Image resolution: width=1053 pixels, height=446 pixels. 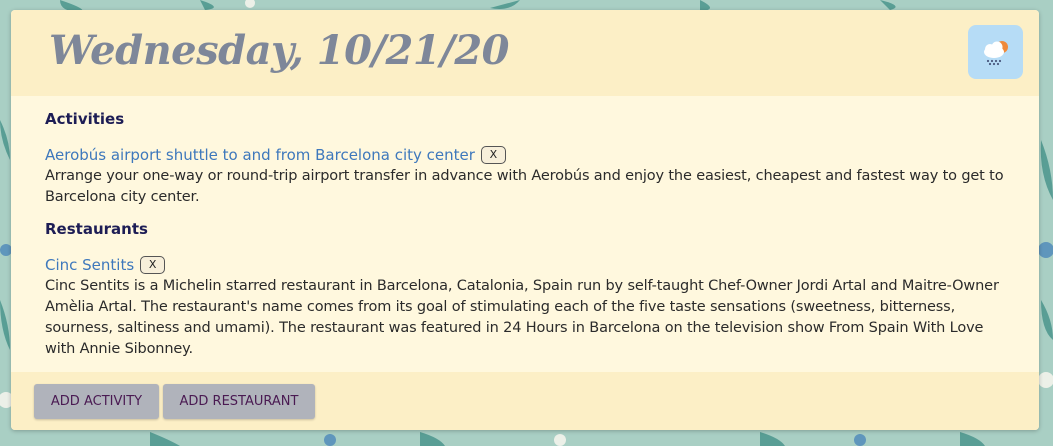 I want to click on restaurant-link: Cinc Sentits, so click(x=89, y=265).